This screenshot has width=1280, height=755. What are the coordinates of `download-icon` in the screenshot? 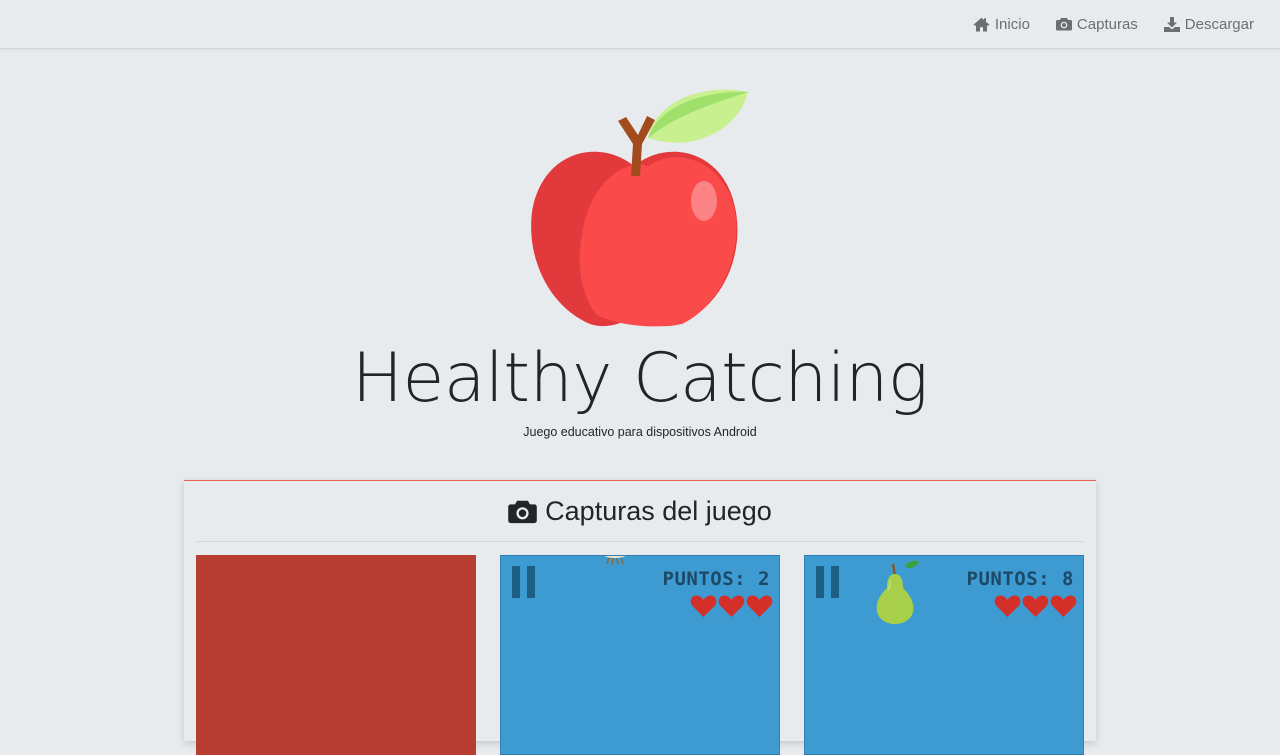 It's located at (1171, 24).